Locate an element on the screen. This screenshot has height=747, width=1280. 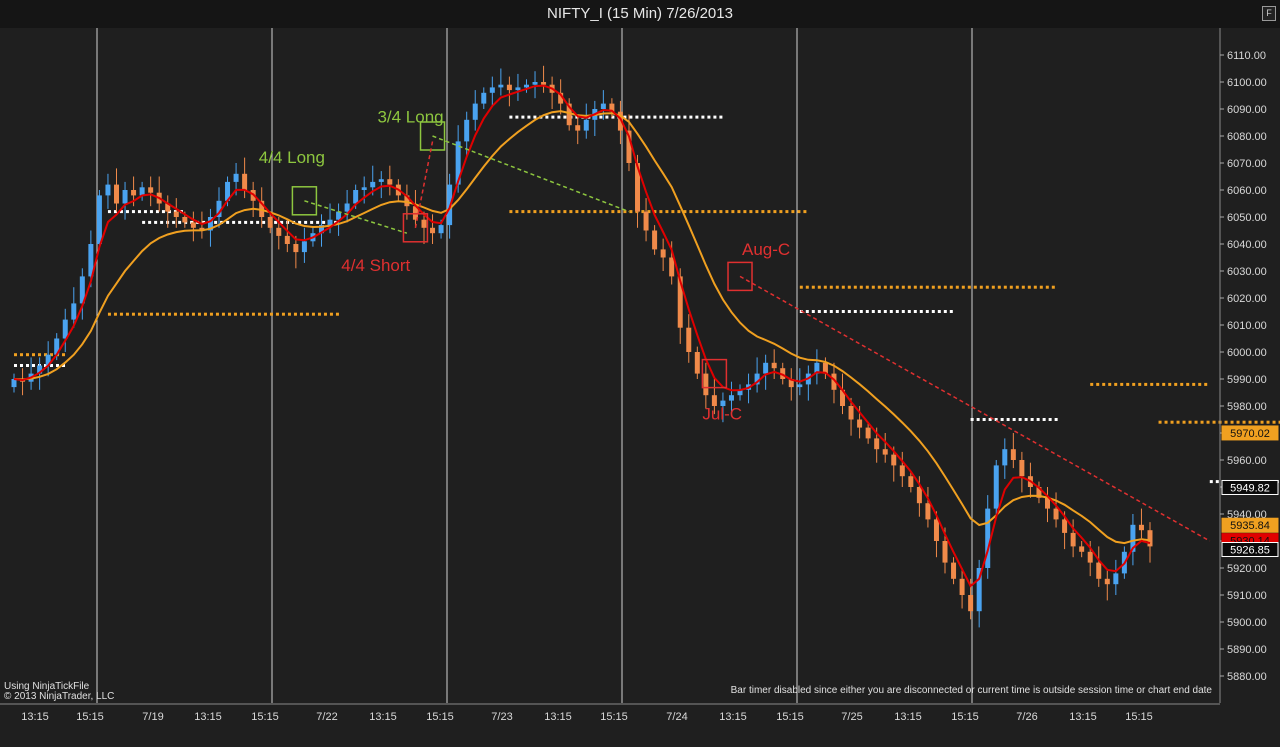
time-tick-label: 7/19 is located at coordinates (152, 717).